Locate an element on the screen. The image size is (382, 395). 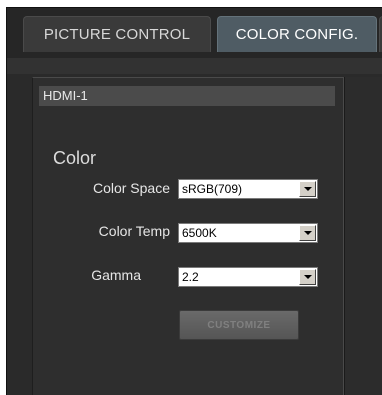
color-temp-select: 6500K is located at coordinates (248, 233).